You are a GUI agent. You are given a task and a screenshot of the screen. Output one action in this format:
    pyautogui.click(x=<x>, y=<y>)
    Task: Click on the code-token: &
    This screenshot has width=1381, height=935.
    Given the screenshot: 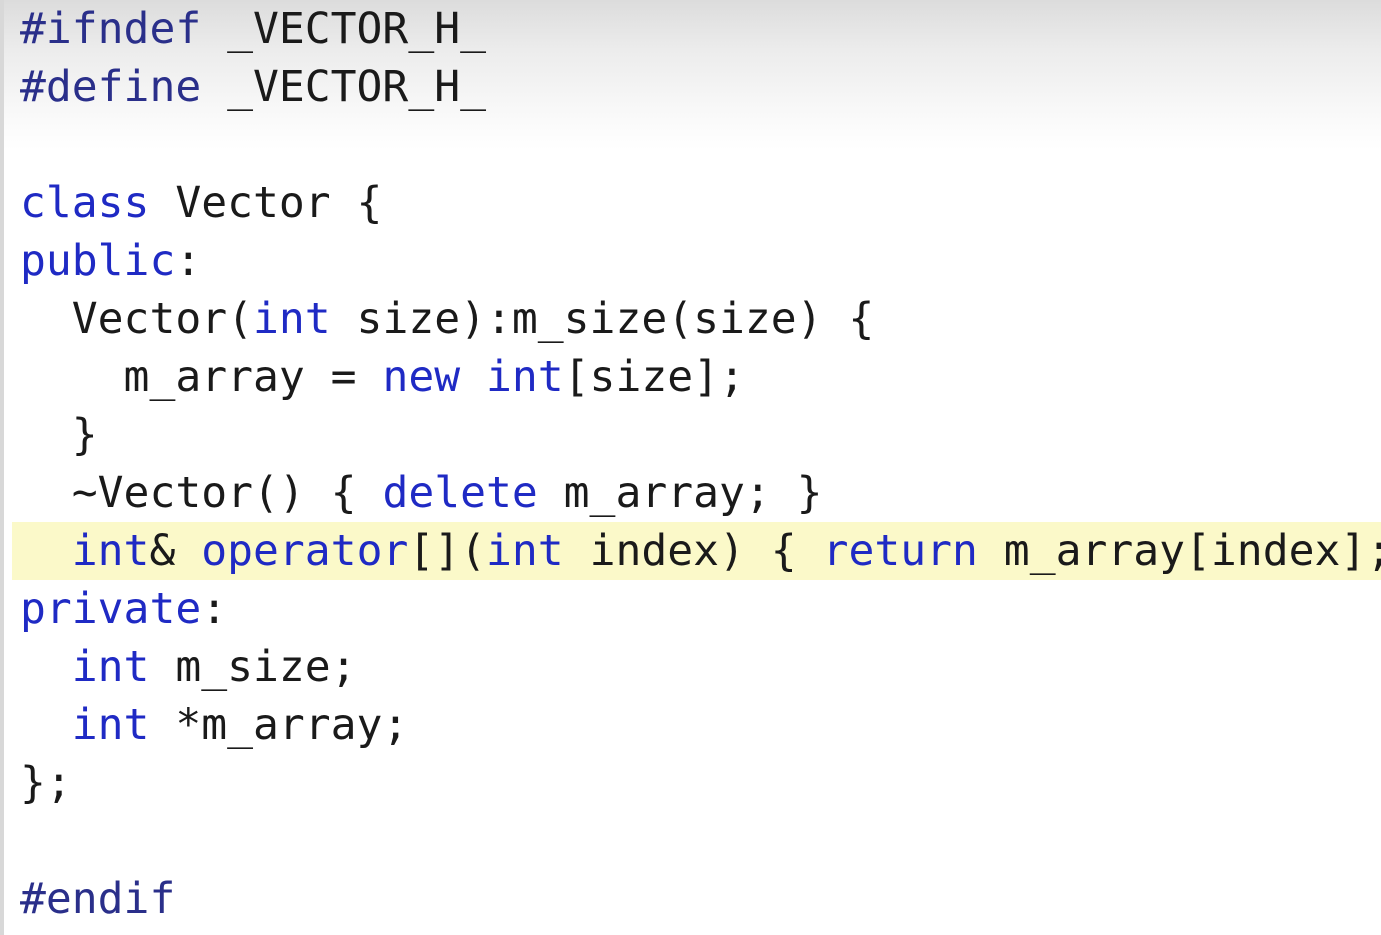 What is the action you would take?
    pyautogui.click(x=175, y=551)
    